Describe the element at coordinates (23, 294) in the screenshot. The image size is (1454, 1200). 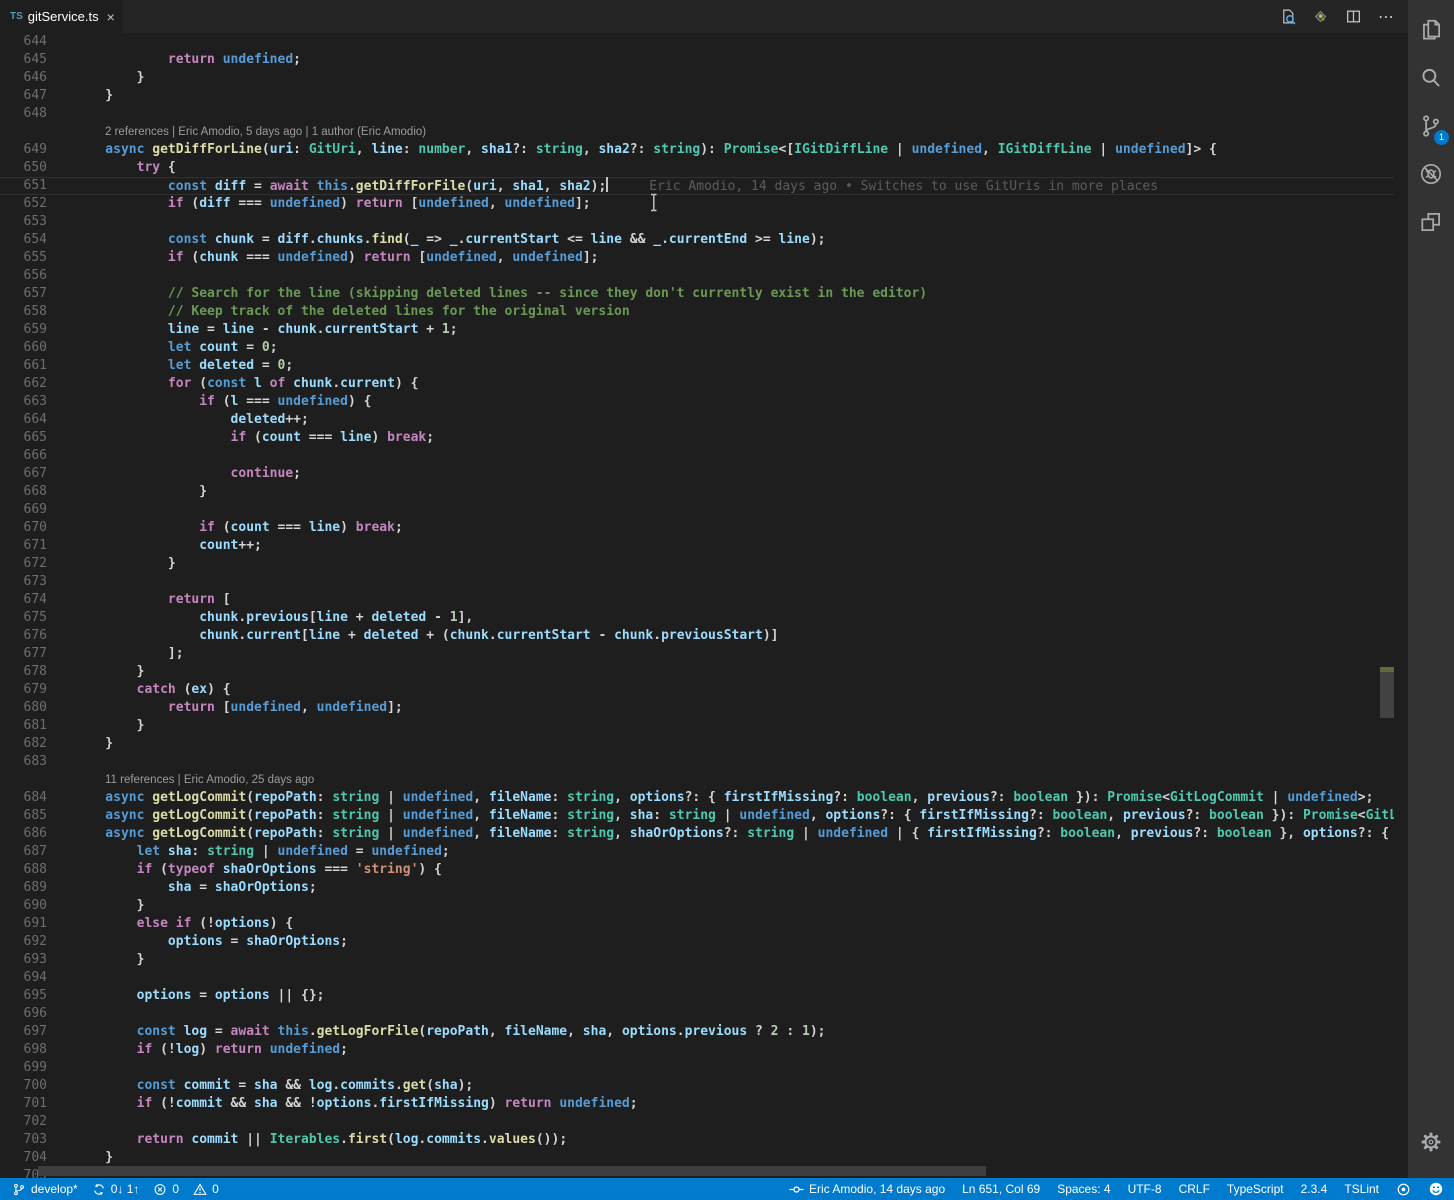
I see `line-number: 657` at that location.